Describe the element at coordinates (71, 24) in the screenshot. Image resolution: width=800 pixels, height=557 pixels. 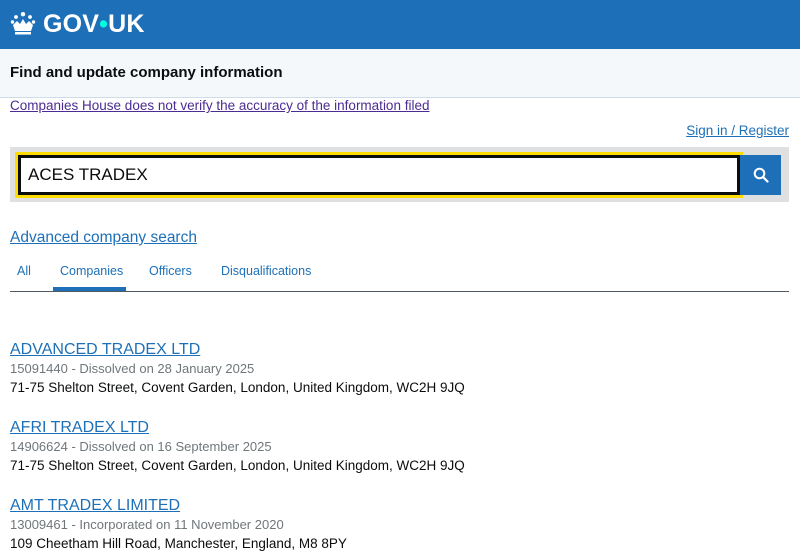
I see `logo-gov: GOV` at that location.